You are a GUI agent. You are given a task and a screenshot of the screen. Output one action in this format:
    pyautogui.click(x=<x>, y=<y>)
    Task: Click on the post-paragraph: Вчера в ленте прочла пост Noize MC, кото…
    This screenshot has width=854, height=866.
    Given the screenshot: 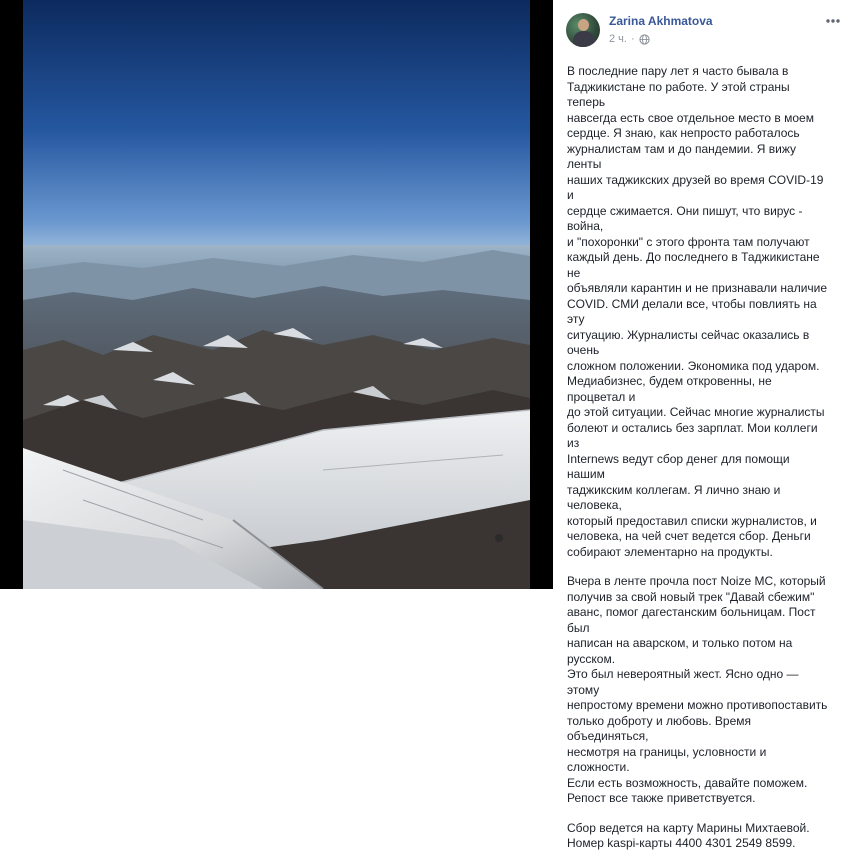 What is the action you would take?
    pyautogui.click(x=697, y=689)
    